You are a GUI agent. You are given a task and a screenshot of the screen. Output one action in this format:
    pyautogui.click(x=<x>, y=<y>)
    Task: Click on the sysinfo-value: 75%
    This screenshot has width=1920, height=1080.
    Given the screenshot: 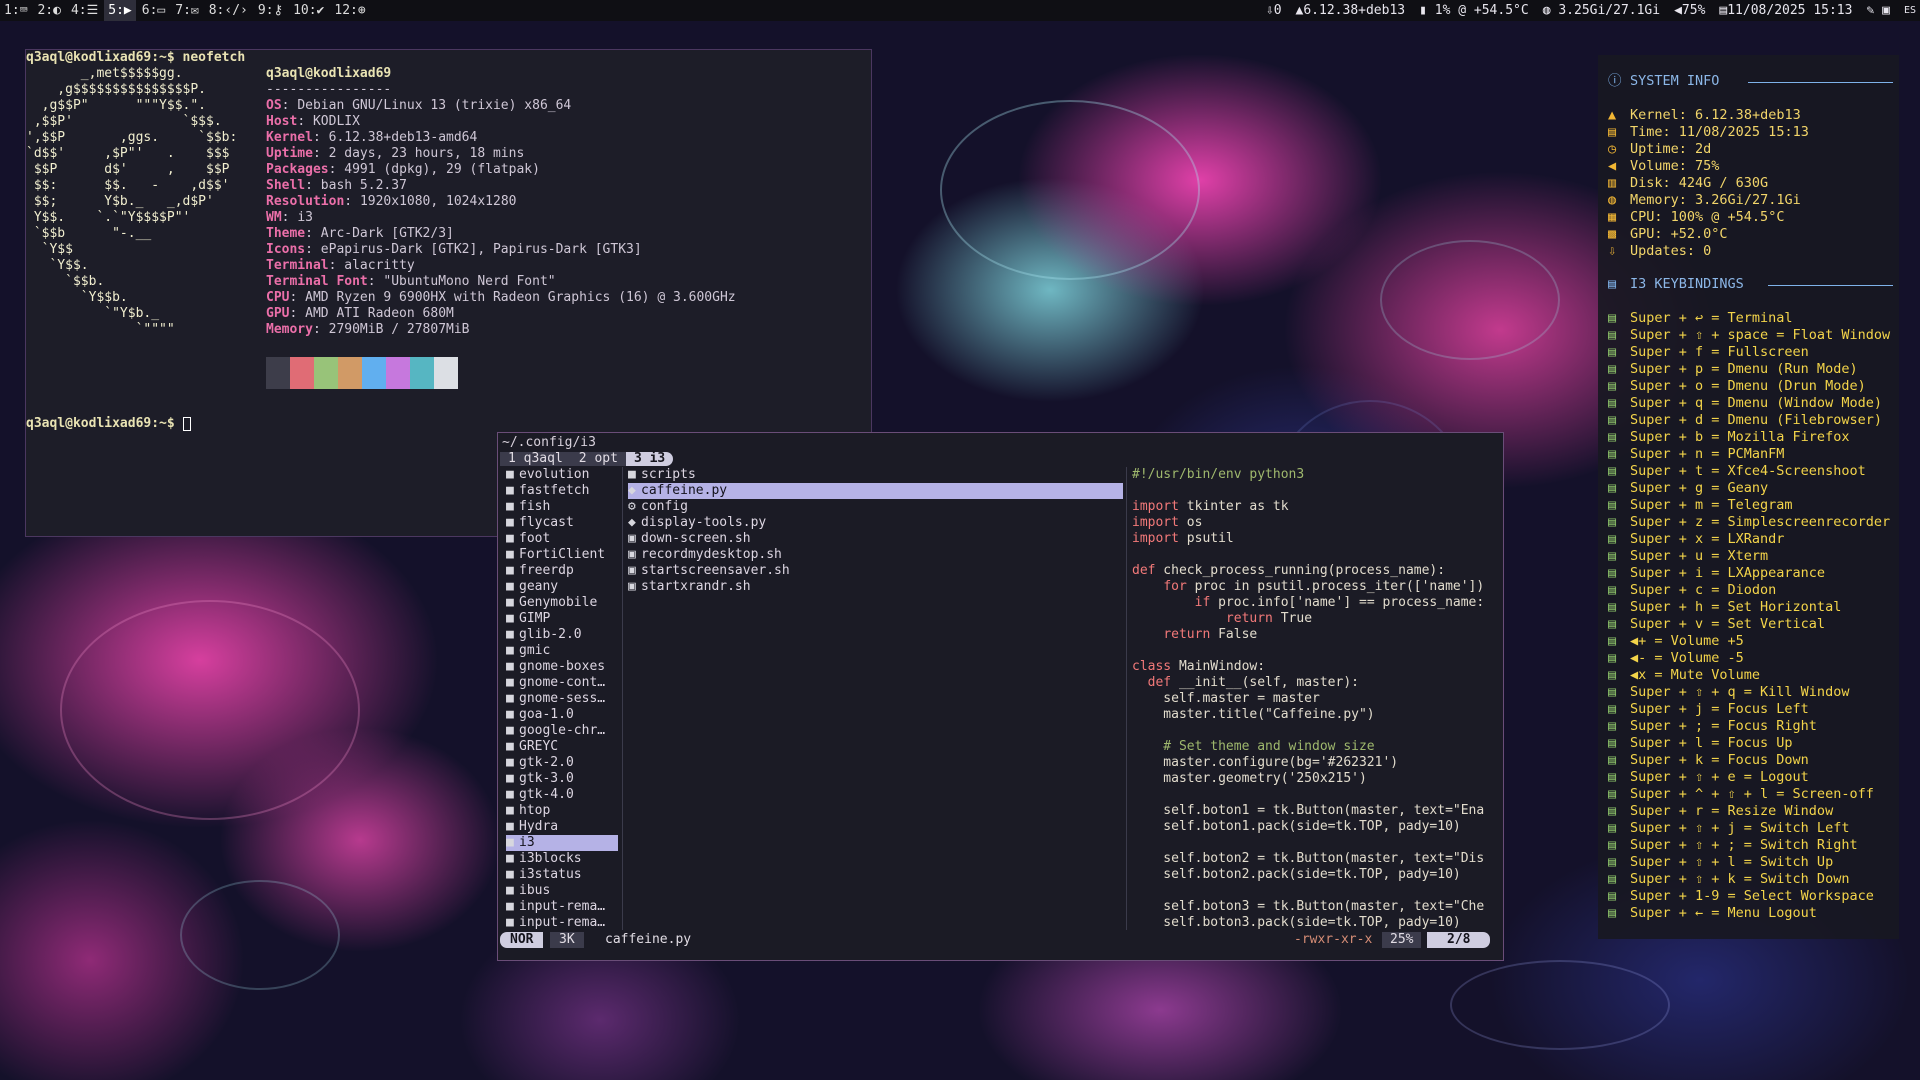 What is the action you would take?
    pyautogui.click(x=1707, y=166)
    